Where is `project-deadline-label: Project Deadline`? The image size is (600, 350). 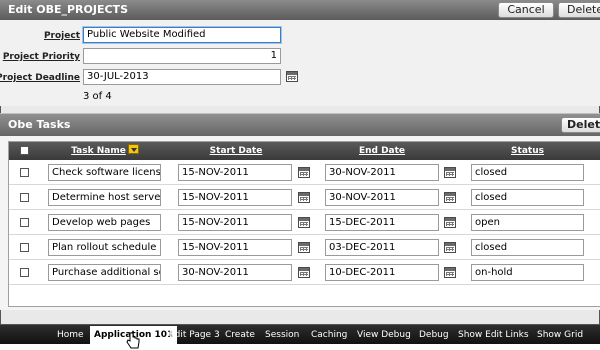
project-deadline-label: Project Deadline is located at coordinates (40, 78).